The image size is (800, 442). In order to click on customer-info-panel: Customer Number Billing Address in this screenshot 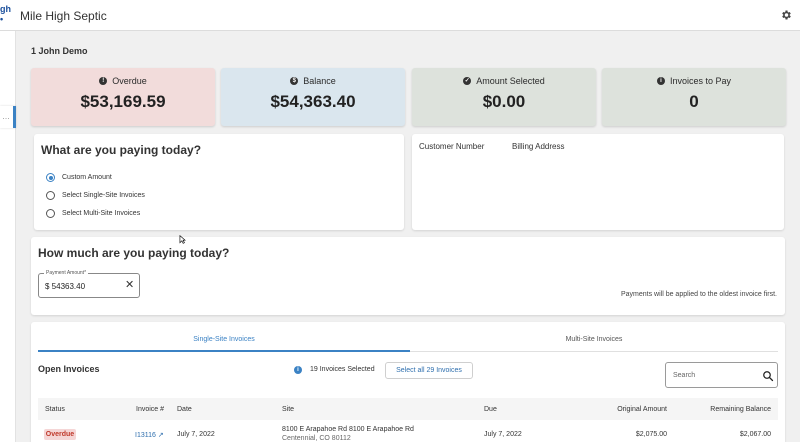, I will do `click(598, 182)`.